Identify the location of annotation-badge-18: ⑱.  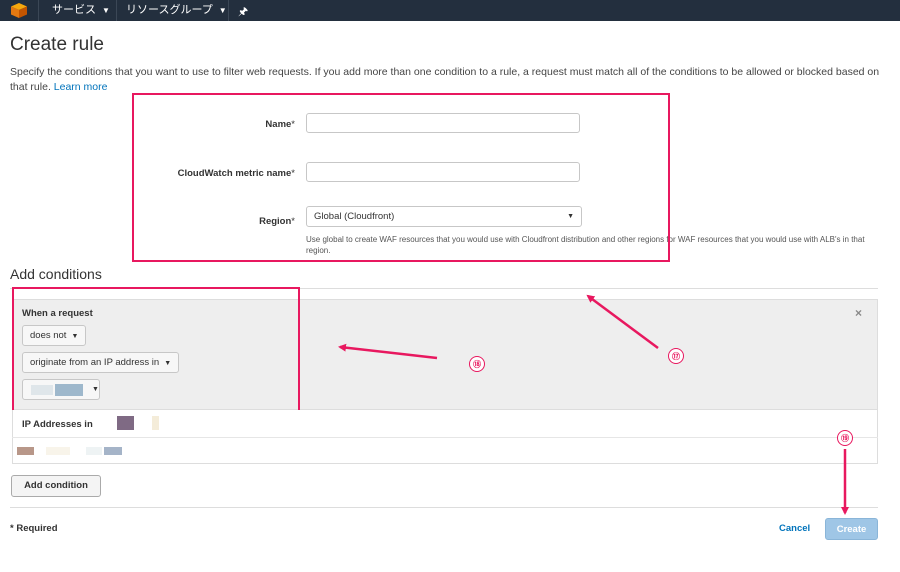
(477, 364).